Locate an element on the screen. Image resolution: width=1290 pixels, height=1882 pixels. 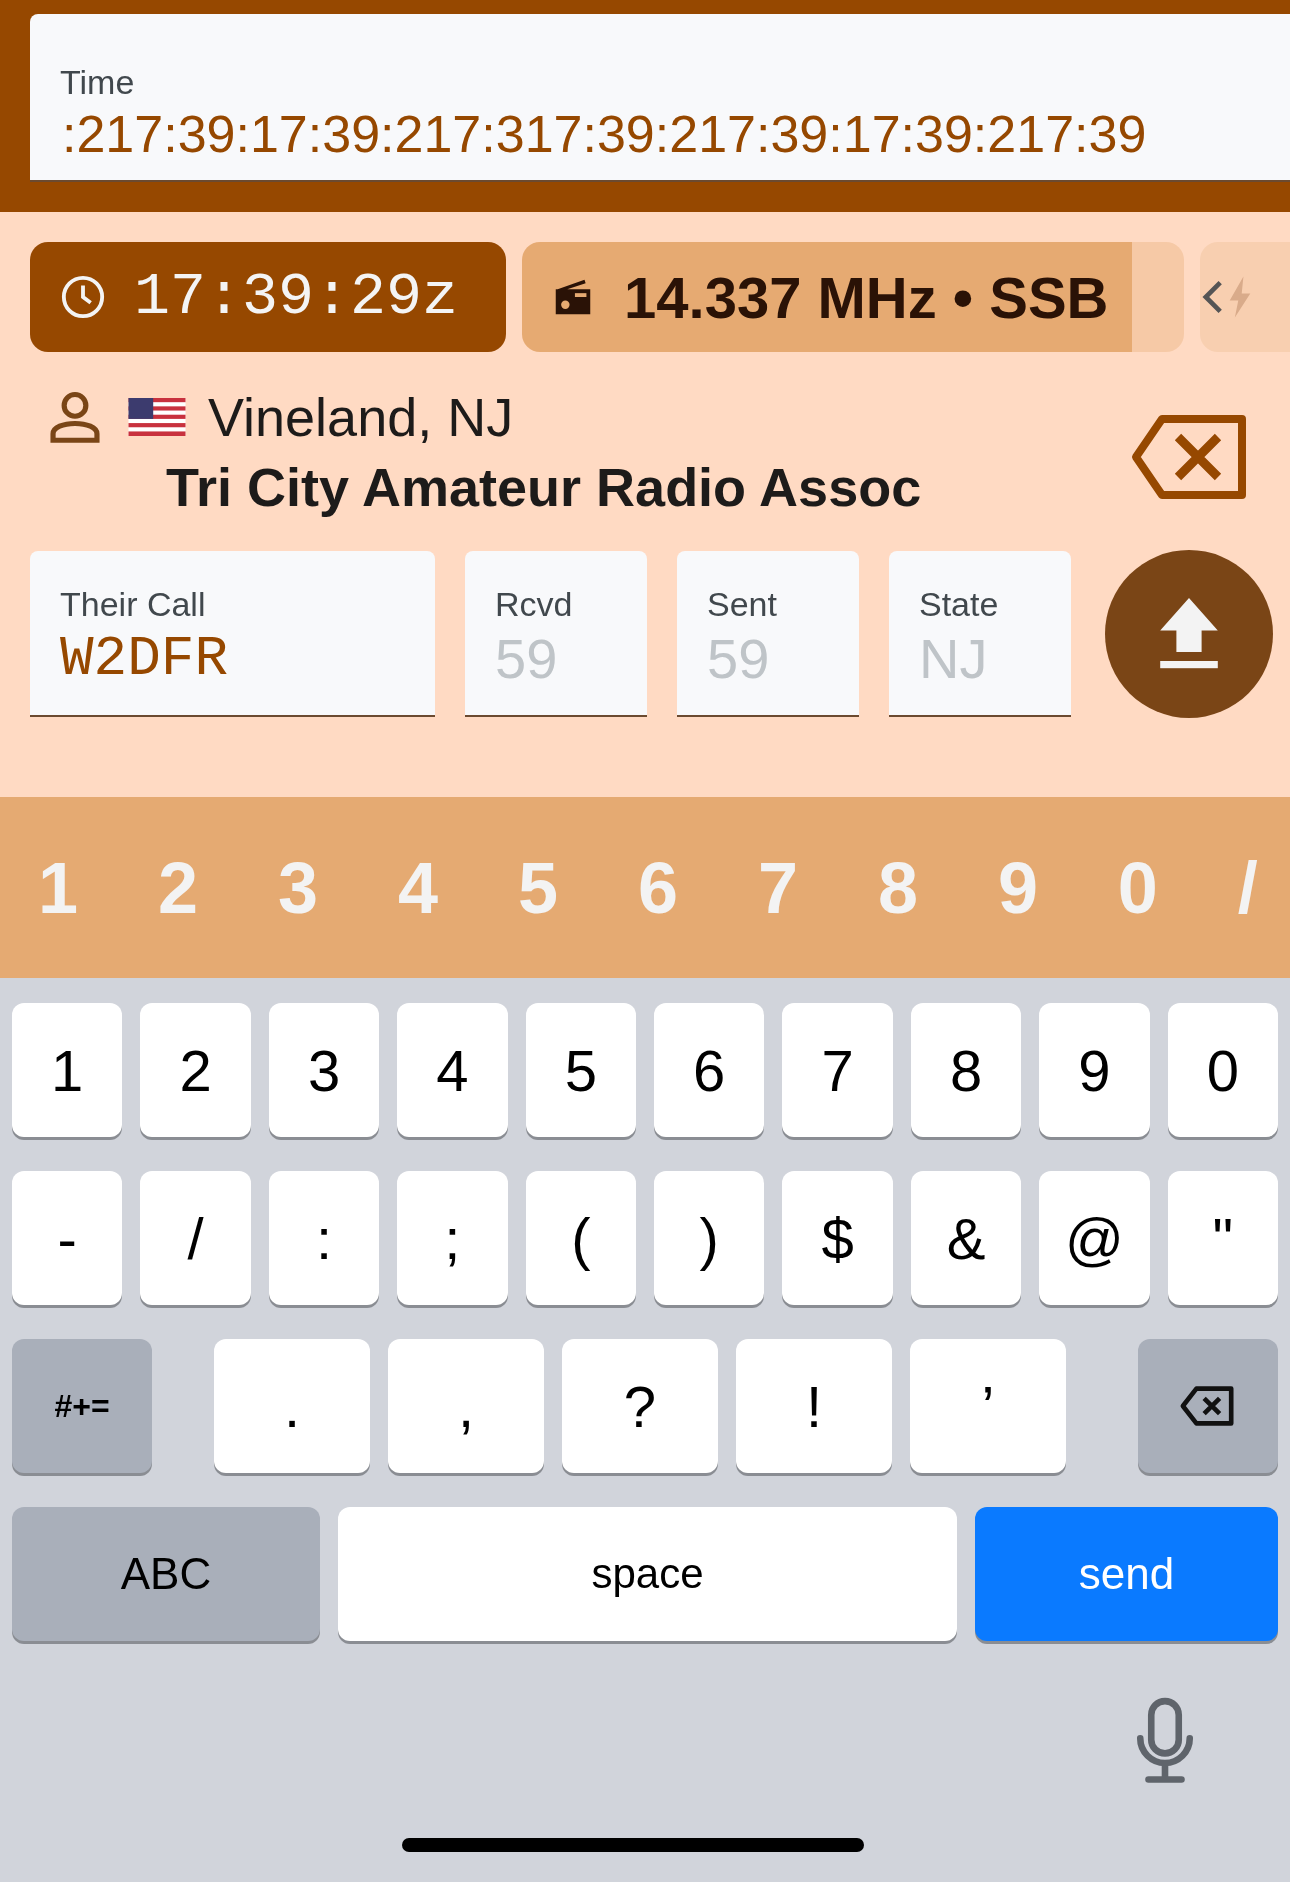
keyboard-key: 8 is located at coordinates (966, 1070).